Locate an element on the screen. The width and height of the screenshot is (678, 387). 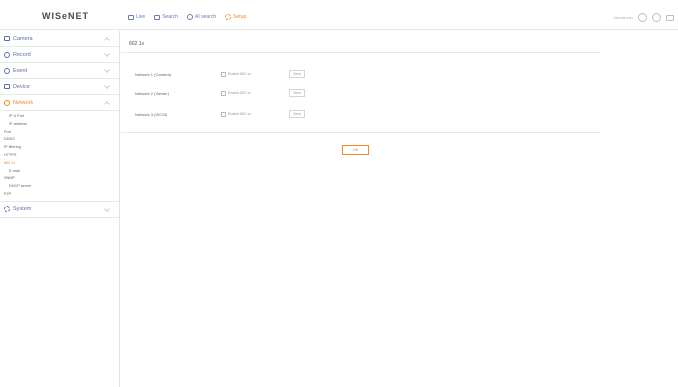
help-icon is located at coordinates (656, 17).